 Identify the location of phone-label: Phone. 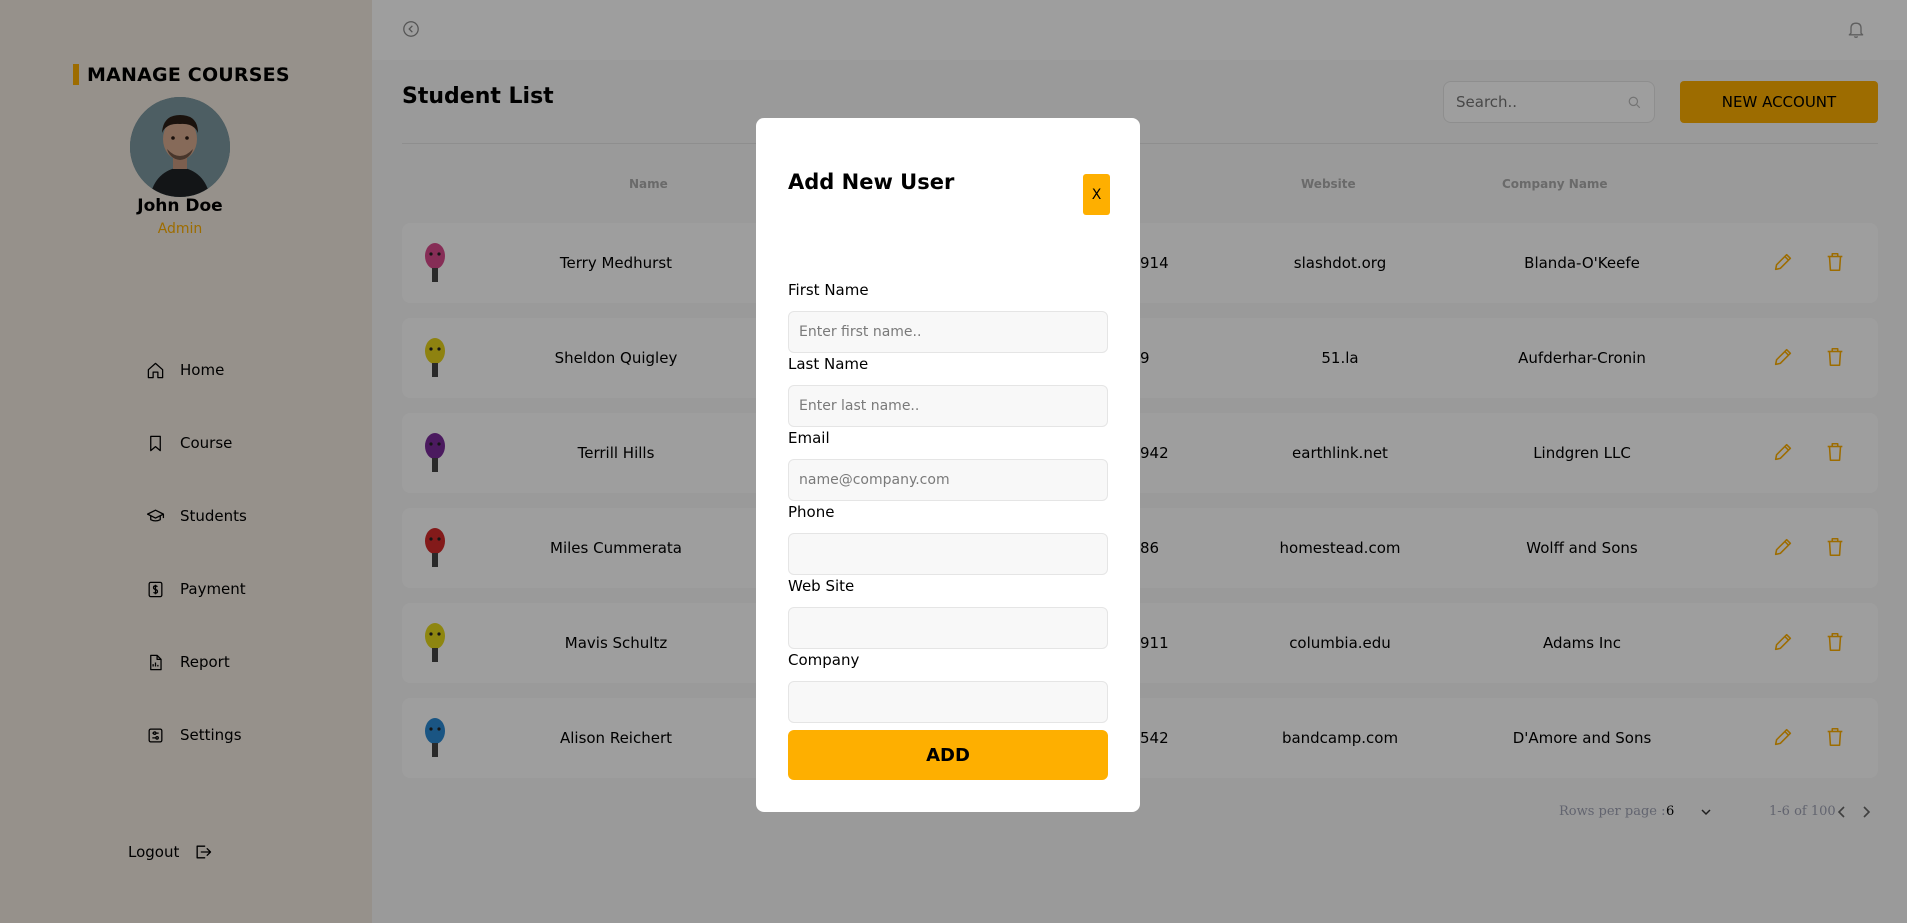
(811, 512).